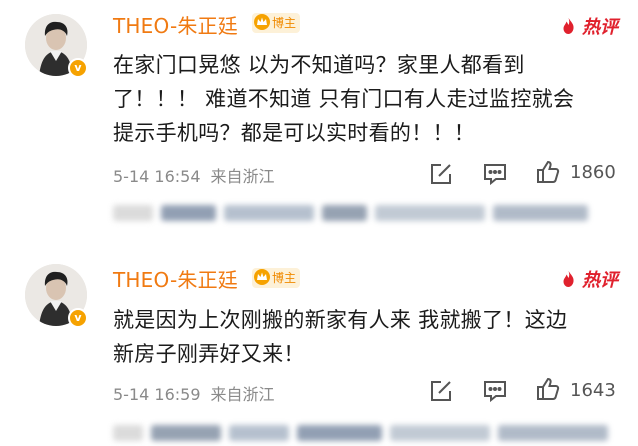 This screenshot has height=446, width=638. Describe the element at coordinates (548, 389) in the screenshot. I see `like-icon` at that location.